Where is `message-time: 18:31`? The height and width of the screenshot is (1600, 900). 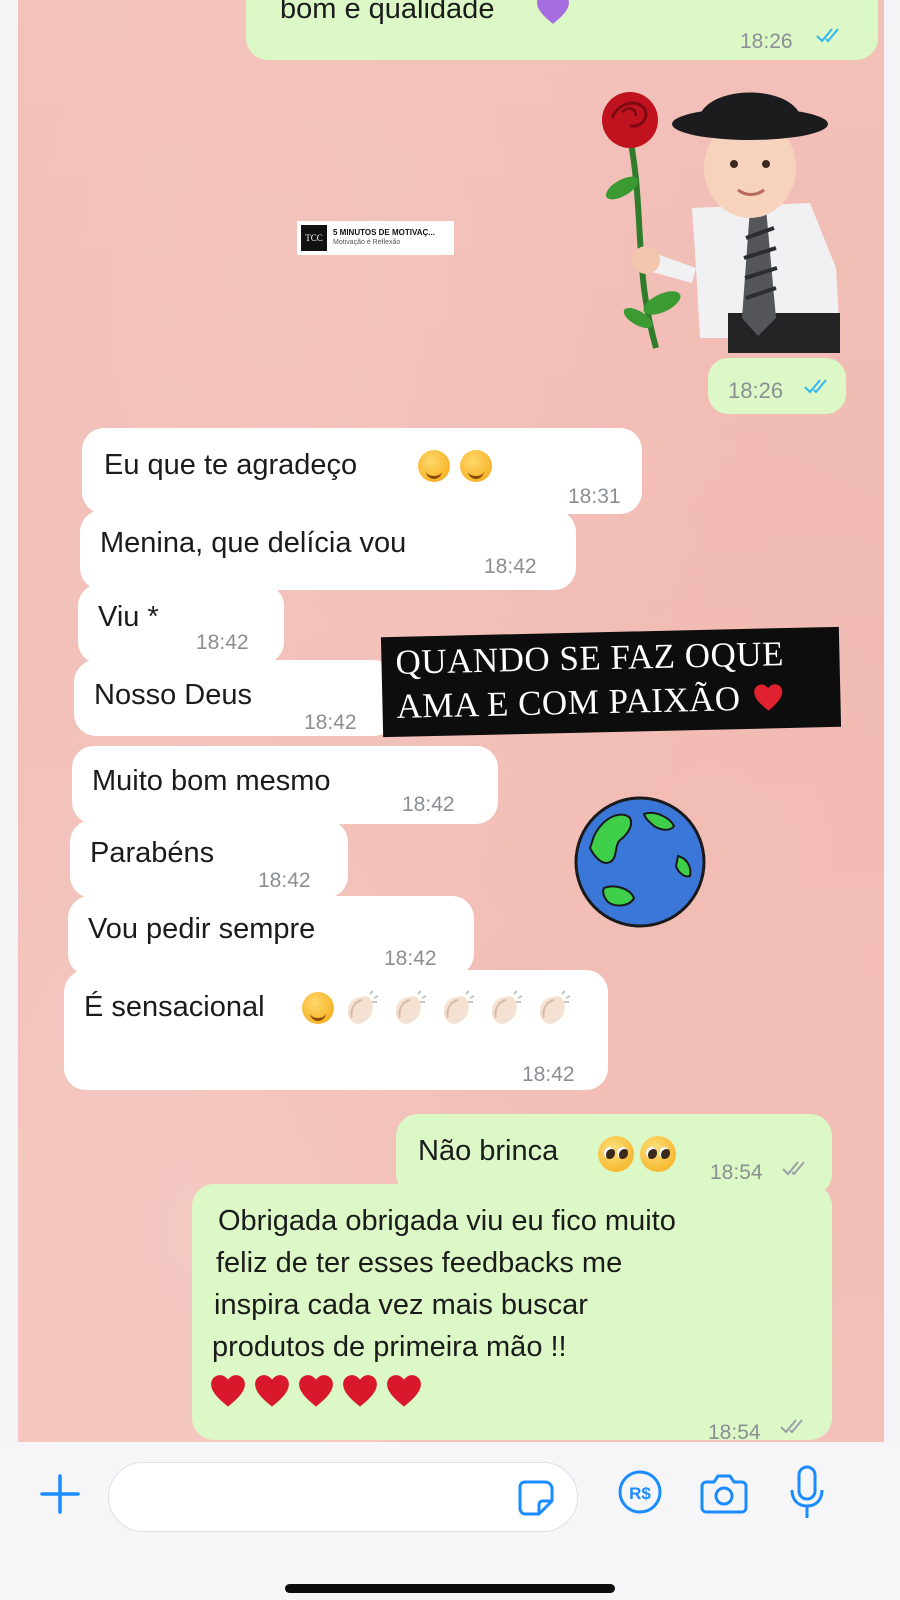
message-time: 18:31 is located at coordinates (594, 496).